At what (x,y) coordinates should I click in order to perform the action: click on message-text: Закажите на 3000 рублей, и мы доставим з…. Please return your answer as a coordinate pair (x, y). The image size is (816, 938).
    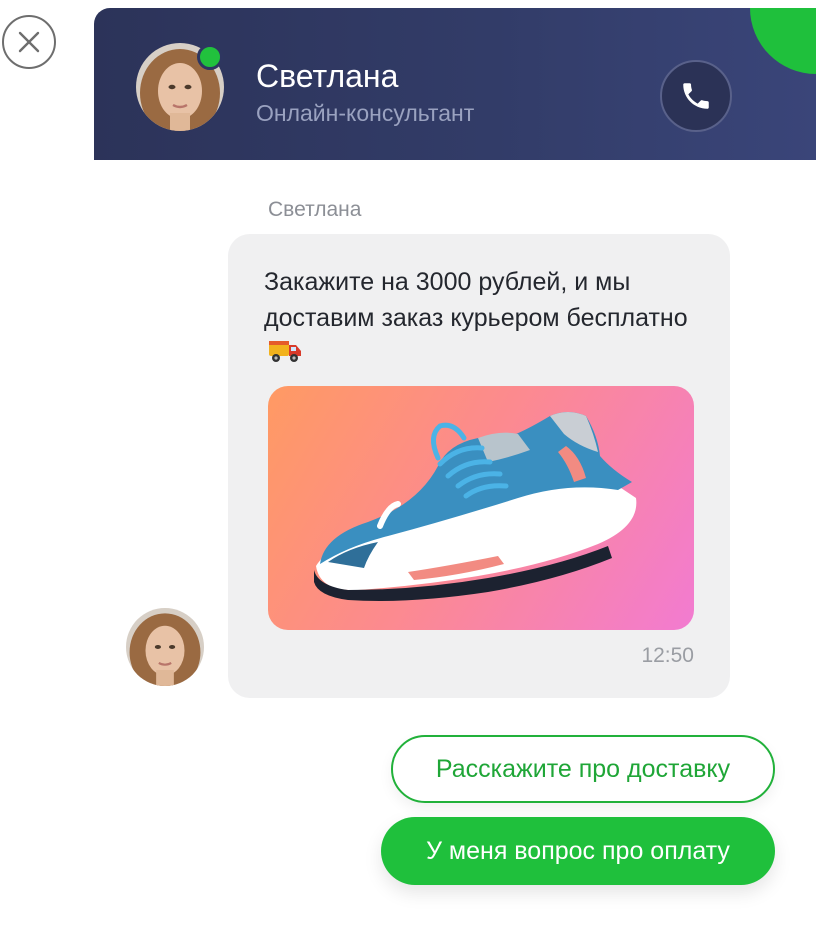
    Looking at the image, I should click on (476, 300).